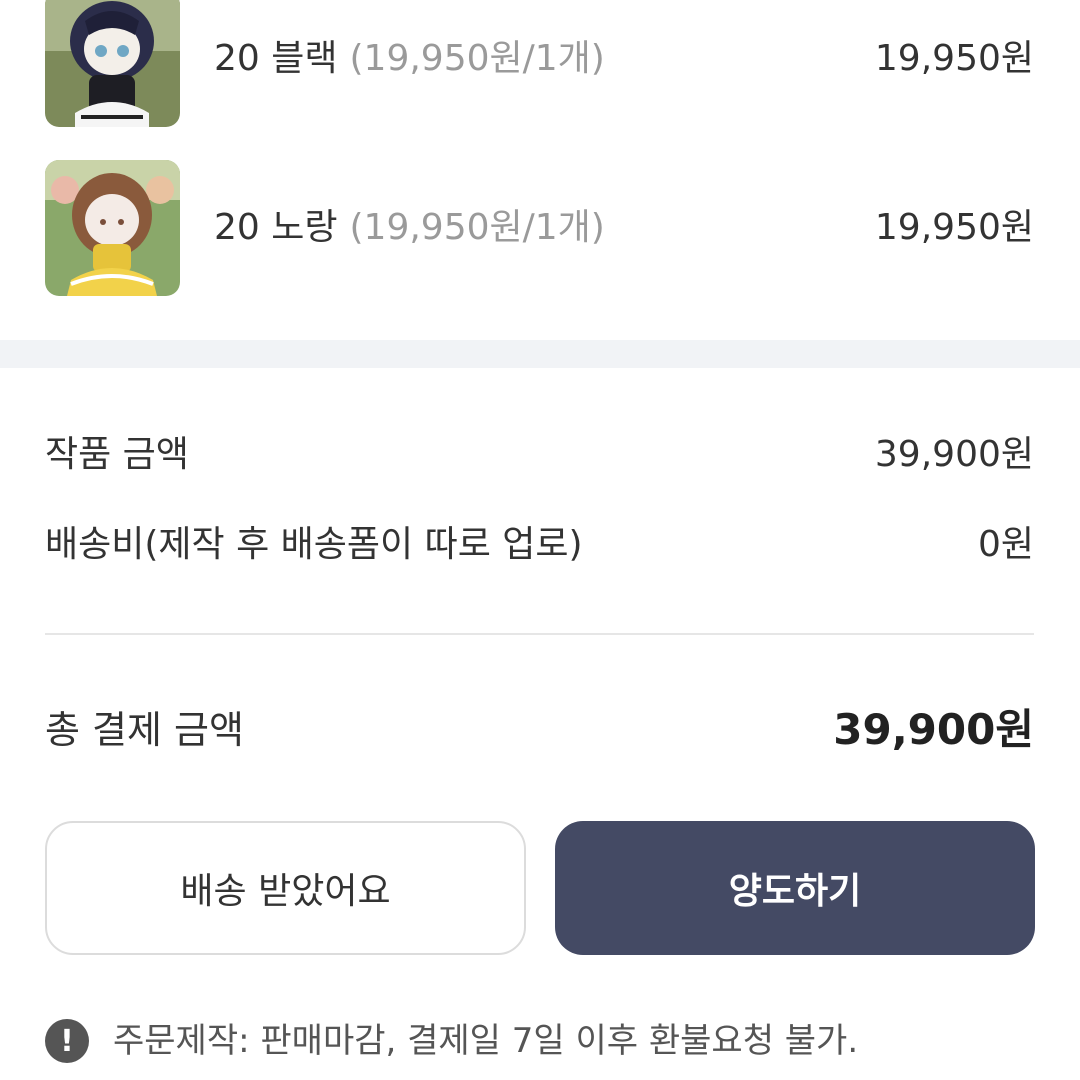  I want to click on item-name: 20 노랑, so click(276, 227).